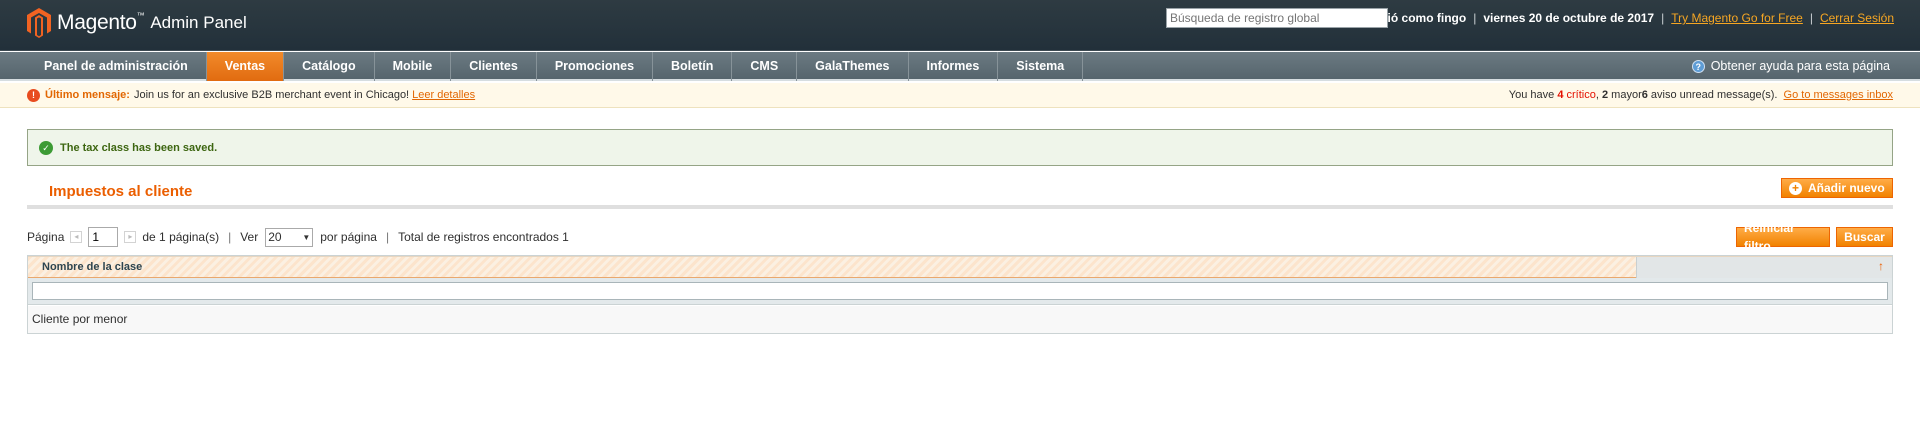 This screenshot has width=1920, height=448. Describe the element at coordinates (139, 147) in the screenshot. I see `success-text: The tax class has been saved.` at that location.